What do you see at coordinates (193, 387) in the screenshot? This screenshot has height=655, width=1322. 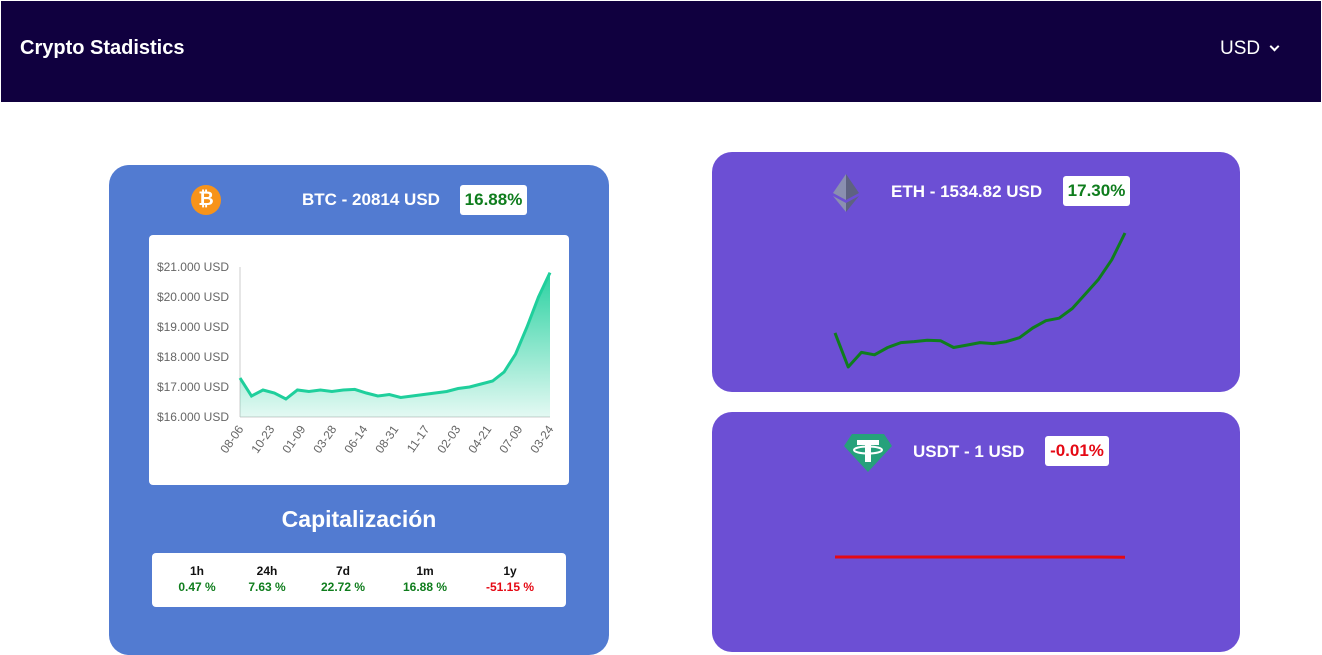 I see `y-tick-label: $17.000 USD` at bounding box center [193, 387].